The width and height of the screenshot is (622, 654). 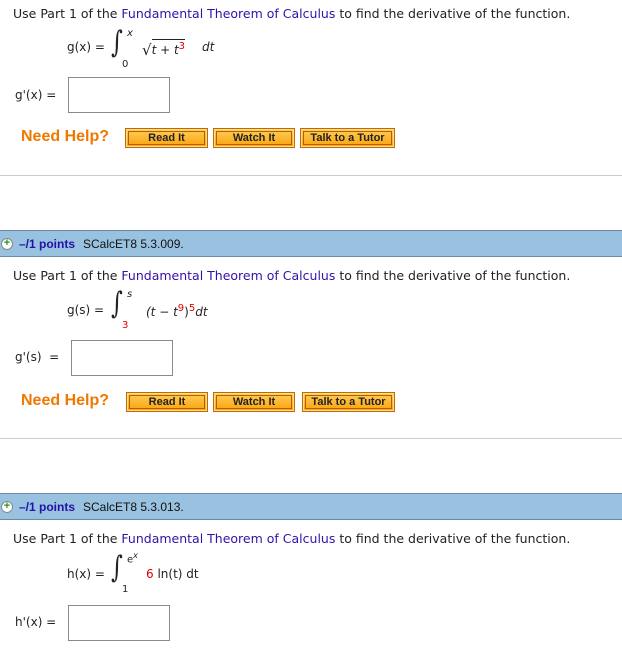 I want to click on answer-label: g'(x) =, so click(x=36, y=95).